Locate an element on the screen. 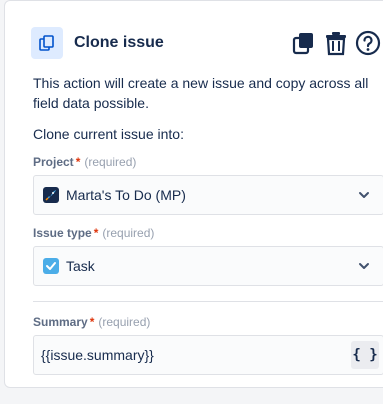  section-divider is located at coordinates (208, 301).